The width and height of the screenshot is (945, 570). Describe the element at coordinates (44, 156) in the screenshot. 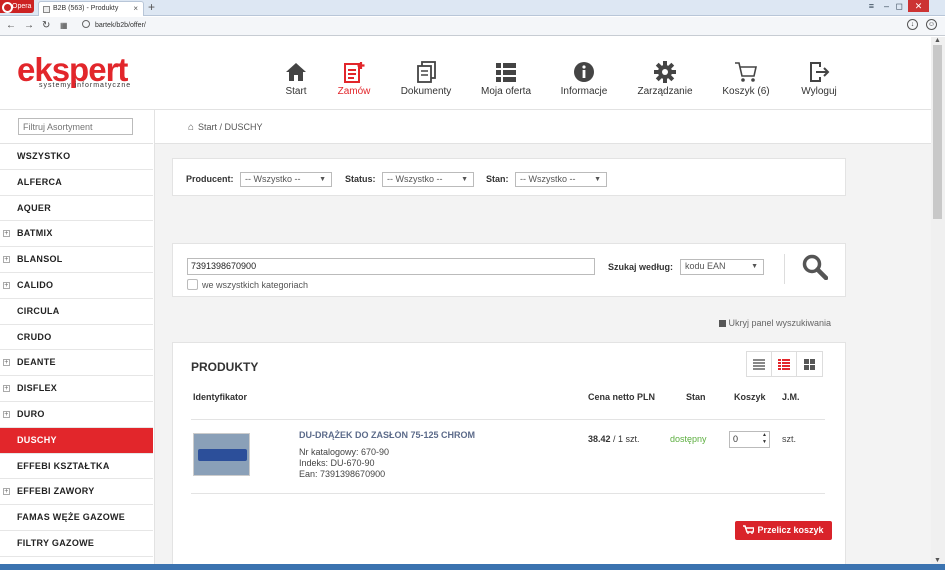

I see `sidebar-item-label: WSZYSTKO` at that location.